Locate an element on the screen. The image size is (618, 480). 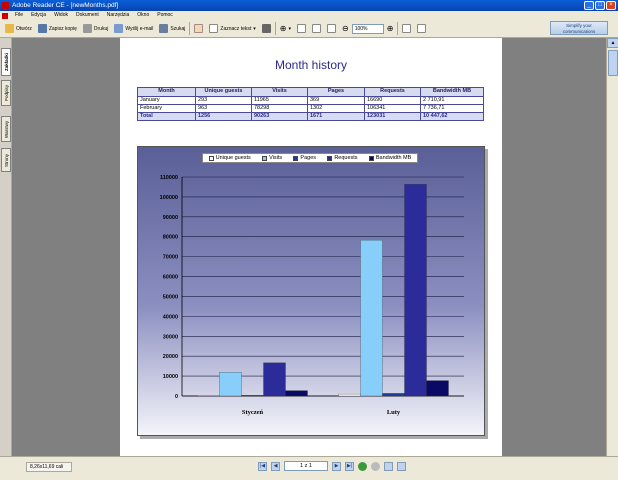
fit-page-button is located at coordinates (316, 29).